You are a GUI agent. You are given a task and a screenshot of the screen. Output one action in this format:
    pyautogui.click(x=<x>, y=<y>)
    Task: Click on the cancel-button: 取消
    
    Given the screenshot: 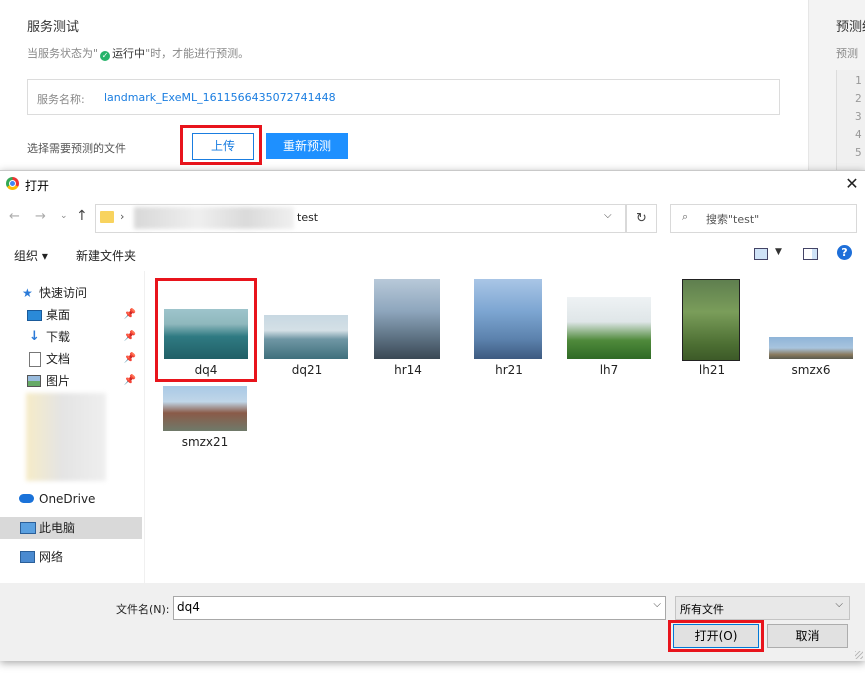 What is the action you would take?
    pyautogui.click(x=807, y=636)
    